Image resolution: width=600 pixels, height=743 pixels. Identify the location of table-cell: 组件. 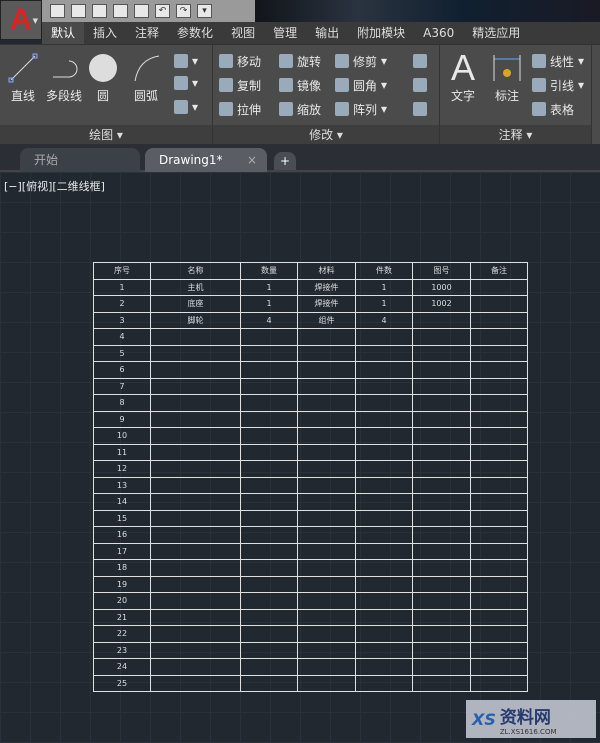
(326, 320).